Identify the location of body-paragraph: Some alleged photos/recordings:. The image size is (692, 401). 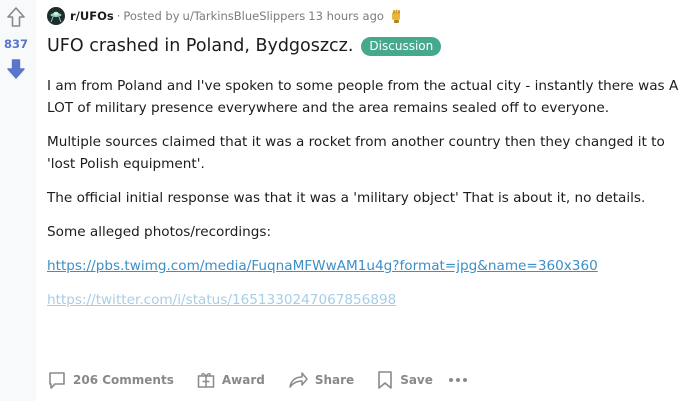
(159, 232).